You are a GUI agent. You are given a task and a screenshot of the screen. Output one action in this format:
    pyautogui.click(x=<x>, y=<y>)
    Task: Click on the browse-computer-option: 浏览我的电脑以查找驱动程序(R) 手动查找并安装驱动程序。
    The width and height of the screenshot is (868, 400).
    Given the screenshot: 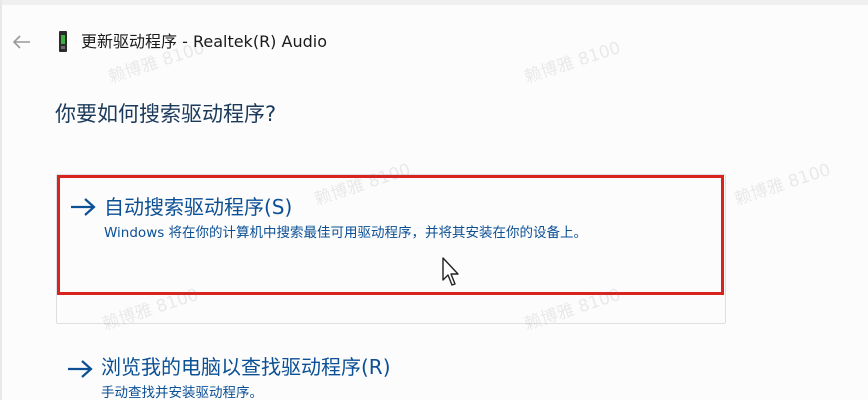 What is the action you would take?
    pyautogui.click(x=390, y=373)
    